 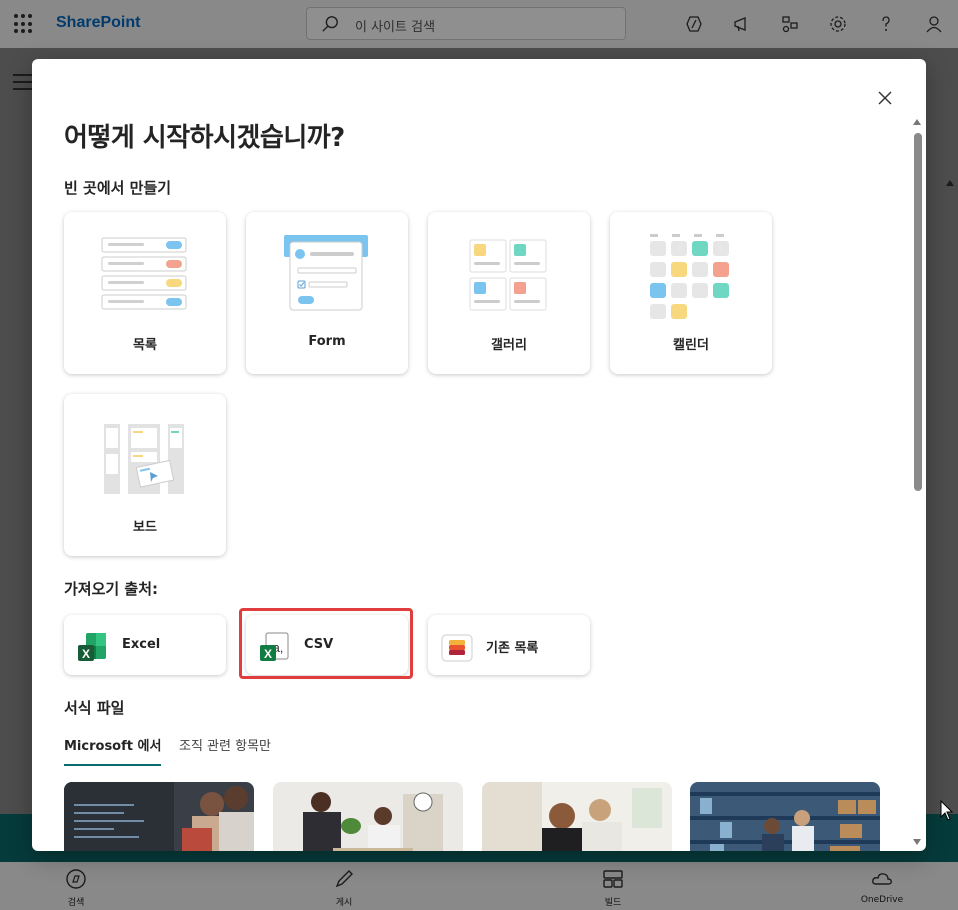 I want to click on import-label: 기존 목록, so click(x=512, y=648).